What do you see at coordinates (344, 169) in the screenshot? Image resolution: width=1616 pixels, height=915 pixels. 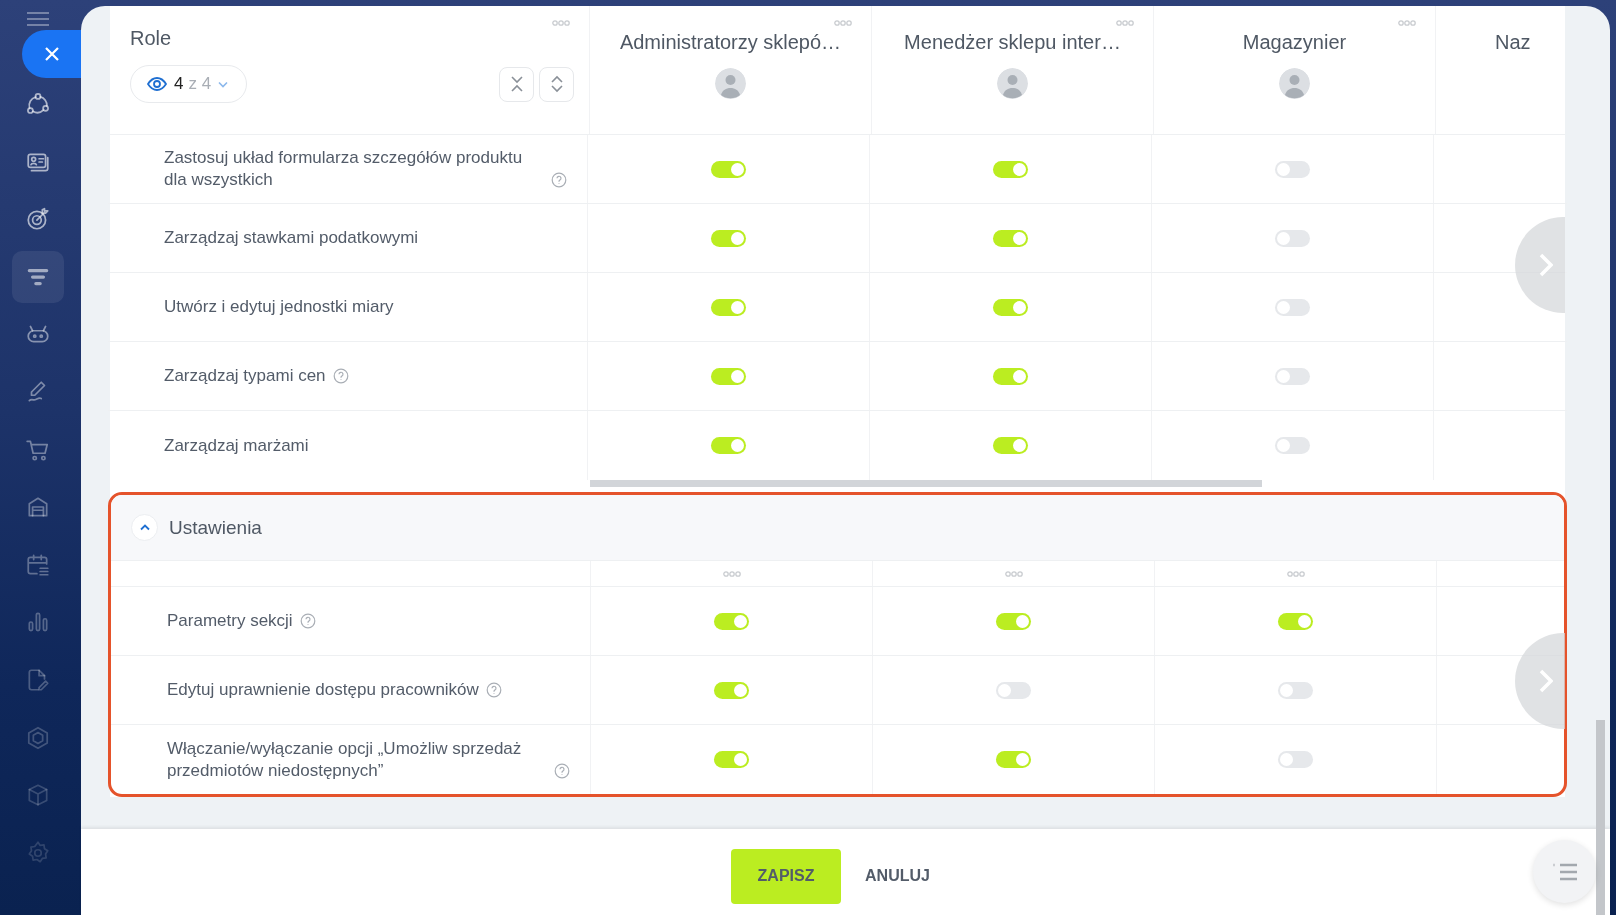 I see `permission-label: Zastosuj układ formularza szczegółów produktu dla wszystkich` at bounding box center [344, 169].